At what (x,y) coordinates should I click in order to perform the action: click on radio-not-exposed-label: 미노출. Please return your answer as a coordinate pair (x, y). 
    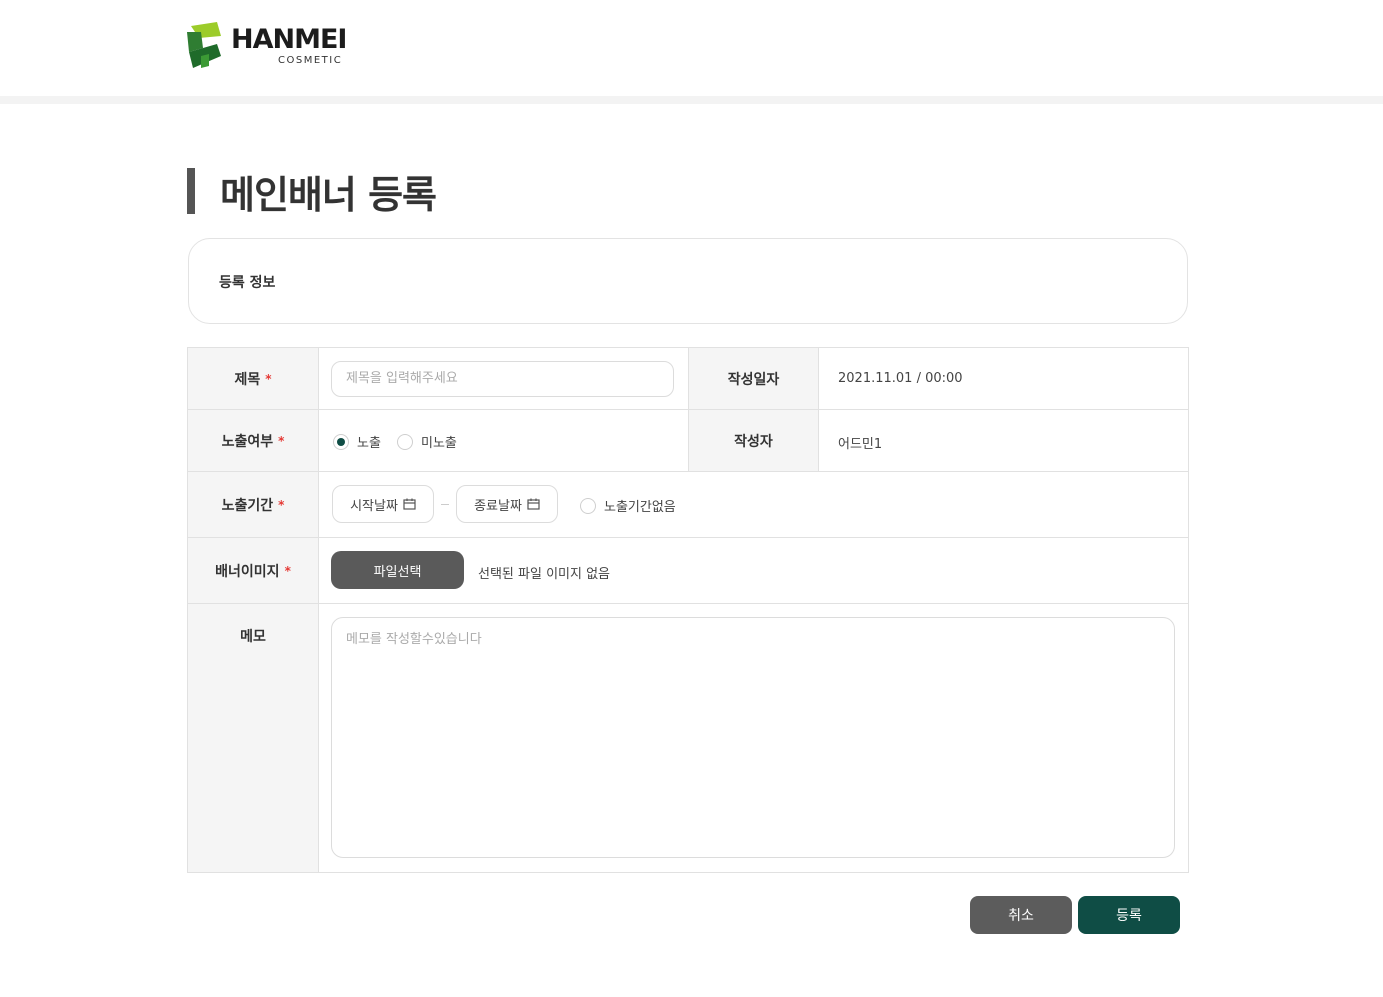
    Looking at the image, I should click on (439, 443).